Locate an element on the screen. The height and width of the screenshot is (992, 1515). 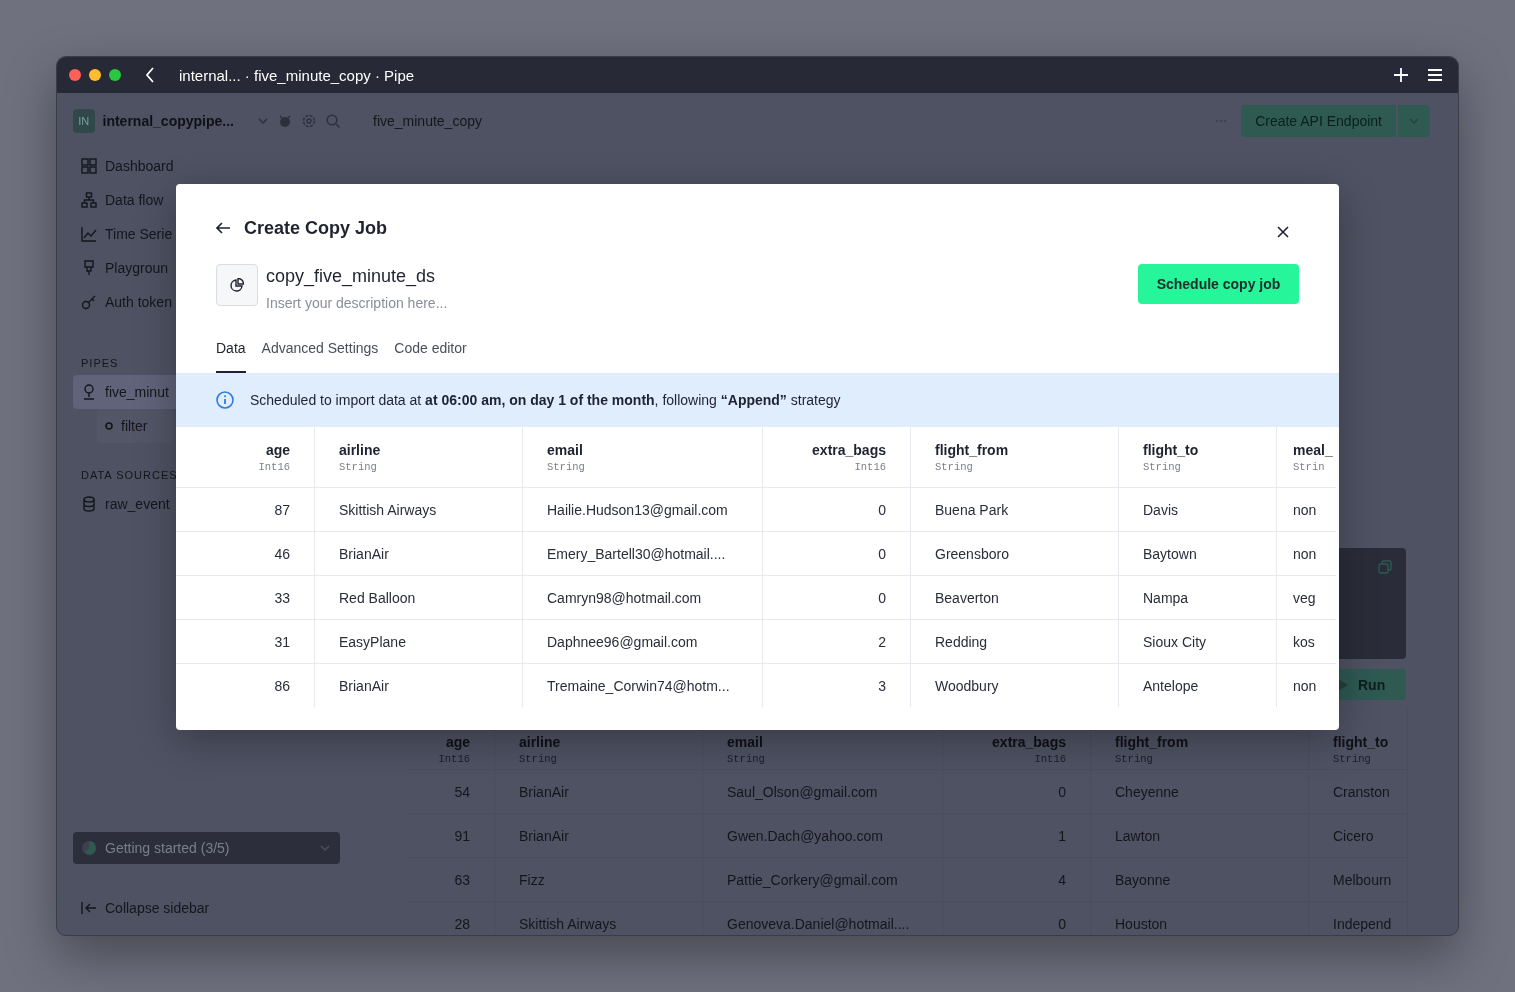
section-title: DATA SOURCES is located at coordinates (129, 475).